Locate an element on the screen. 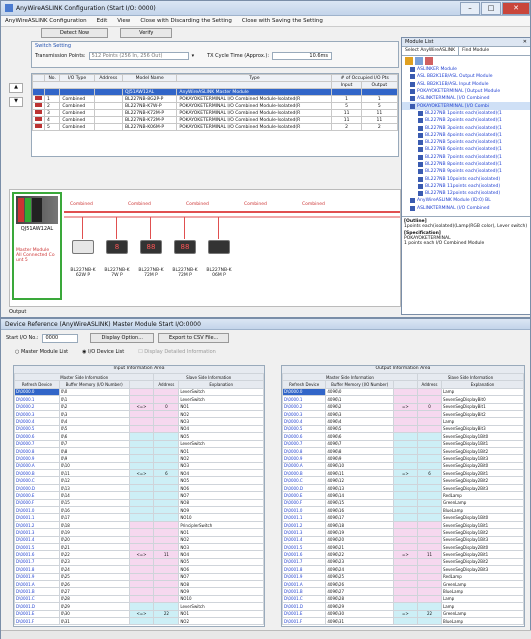 The width and height of the screenshot is (531, 639). table-row: D\0001.8 0\24 NO6 is located at coordinates (139, 569).